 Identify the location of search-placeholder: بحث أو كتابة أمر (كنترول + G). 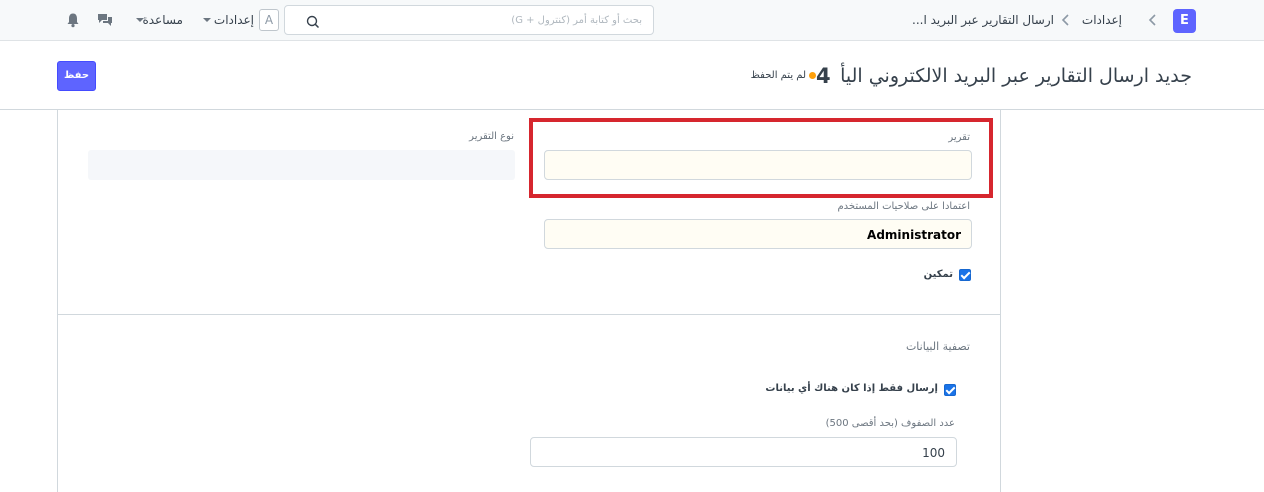
(576, 20).